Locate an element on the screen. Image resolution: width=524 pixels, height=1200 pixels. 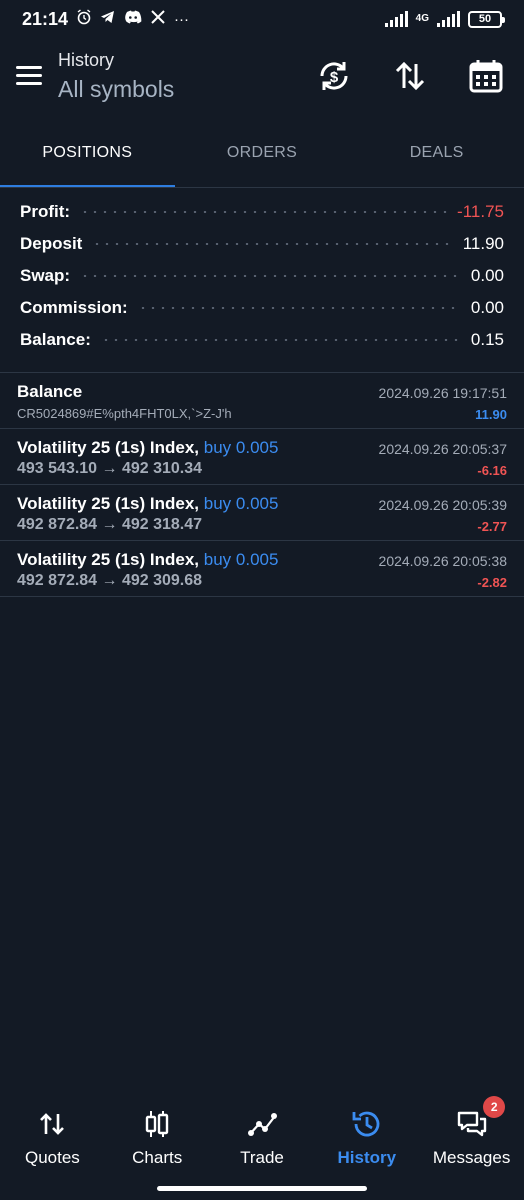
item-date: 2024.09.26 20:05:38 is located at coordinates (442, 561).